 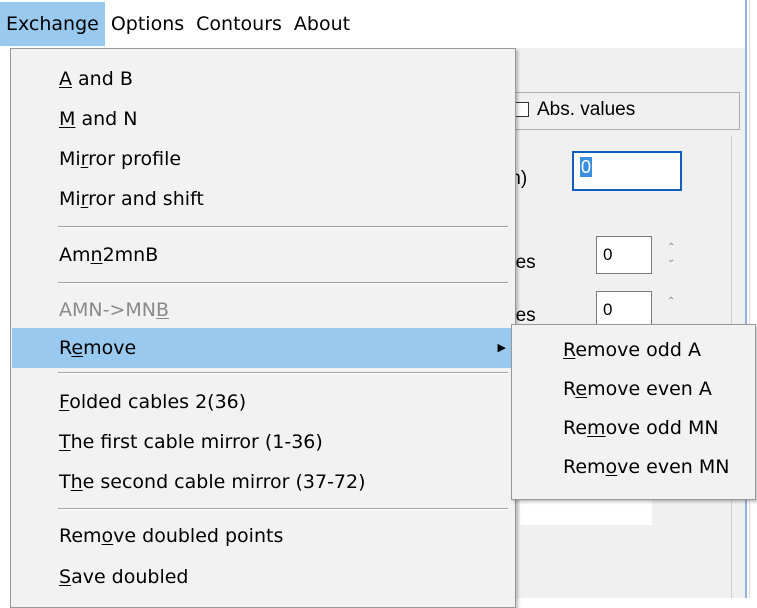 What do you see at coordinates (263, 255) in the screenshot?
I see `menu-item-amn2mnb: Amn2mnB` at bounding box center [263, 255].